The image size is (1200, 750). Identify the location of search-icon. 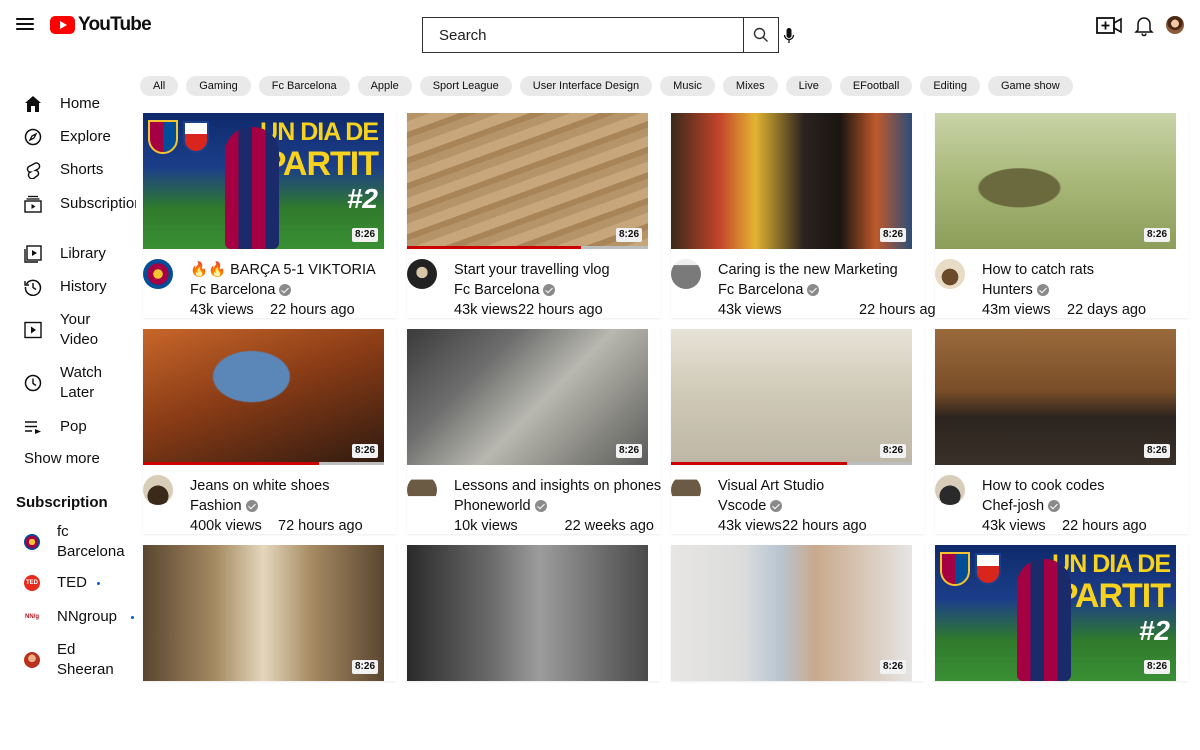
(760, 34).